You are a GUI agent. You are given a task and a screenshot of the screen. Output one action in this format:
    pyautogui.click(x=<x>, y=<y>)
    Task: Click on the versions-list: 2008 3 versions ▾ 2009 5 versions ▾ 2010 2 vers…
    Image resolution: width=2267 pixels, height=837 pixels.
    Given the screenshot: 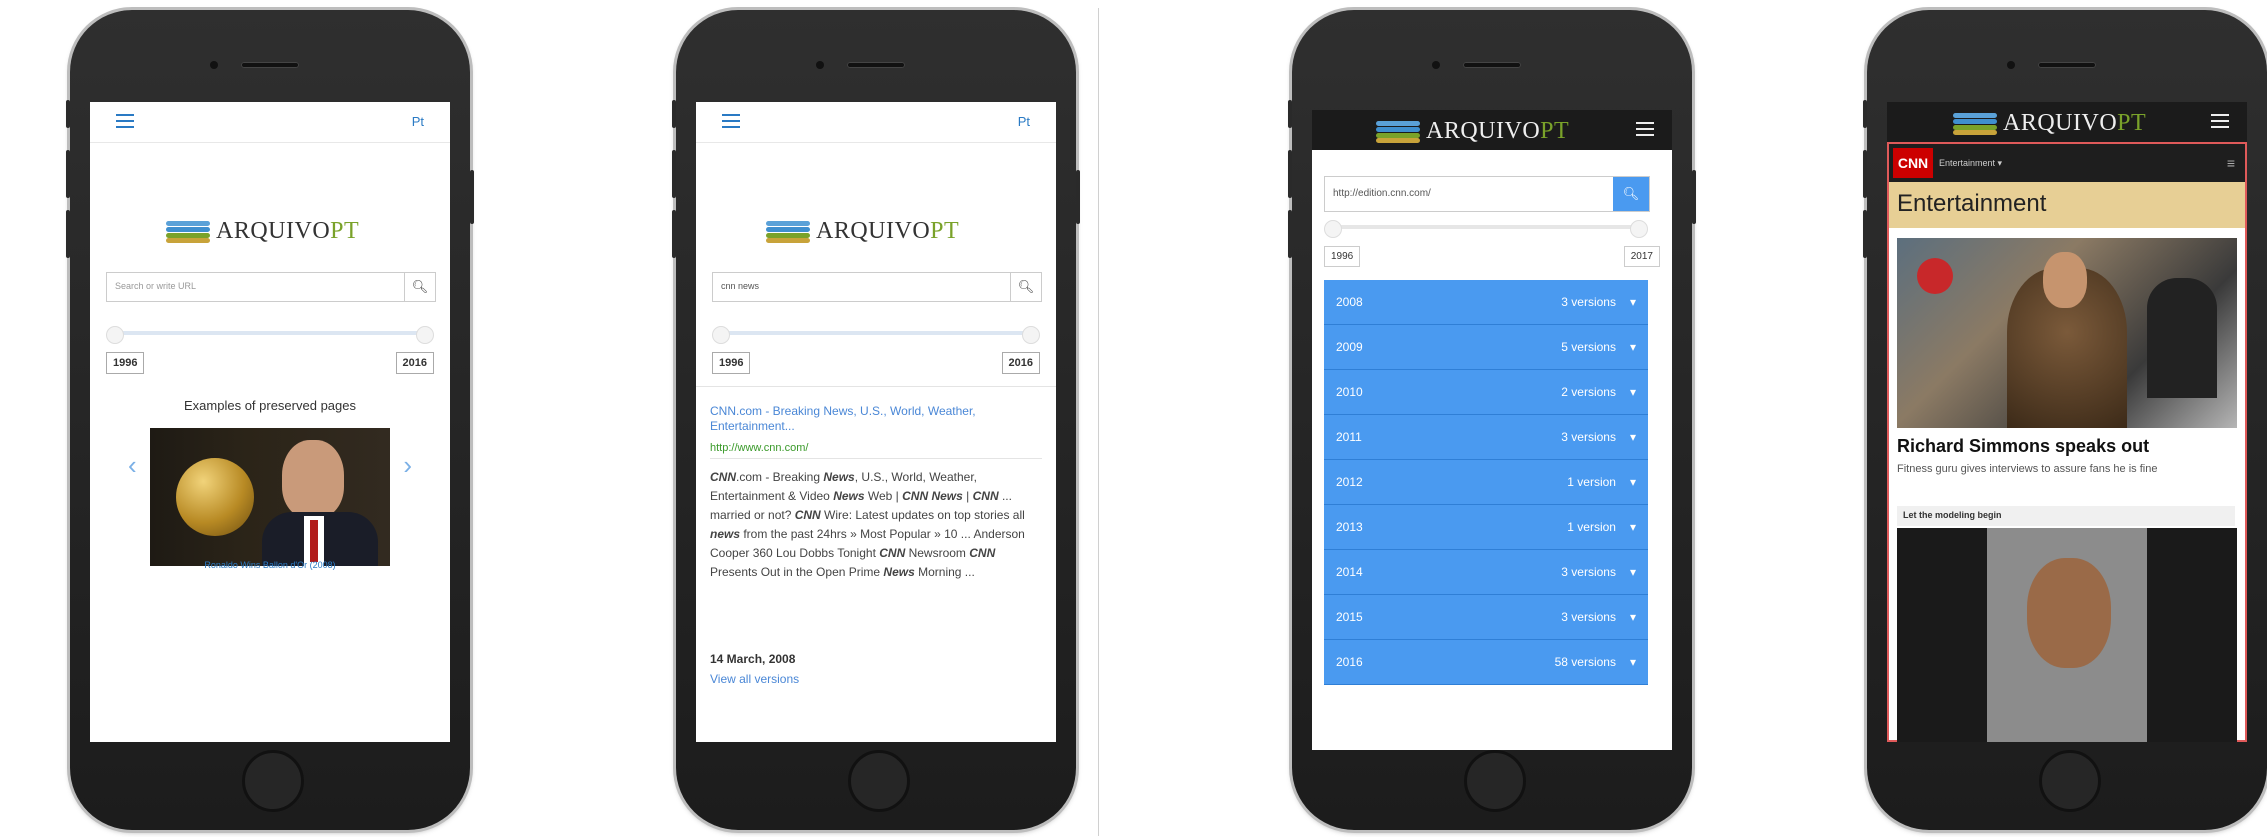 What is the action you would take?
    pyautogui.click(x=1486, y=482)
    